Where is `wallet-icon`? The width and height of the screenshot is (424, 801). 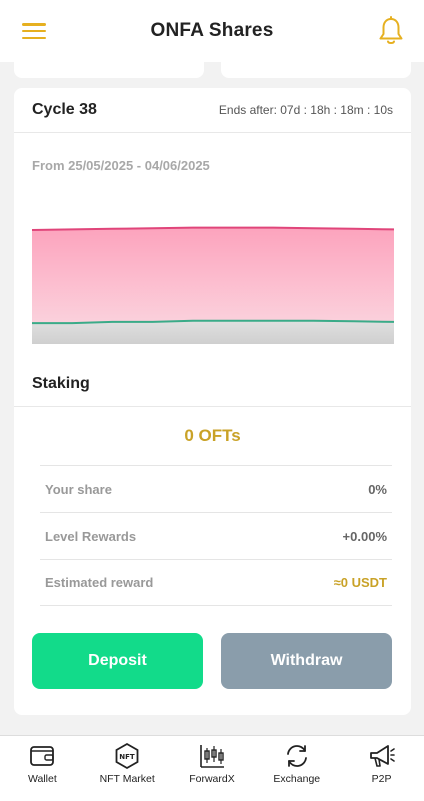 wallet-icon is located at coordinates (42, 756).